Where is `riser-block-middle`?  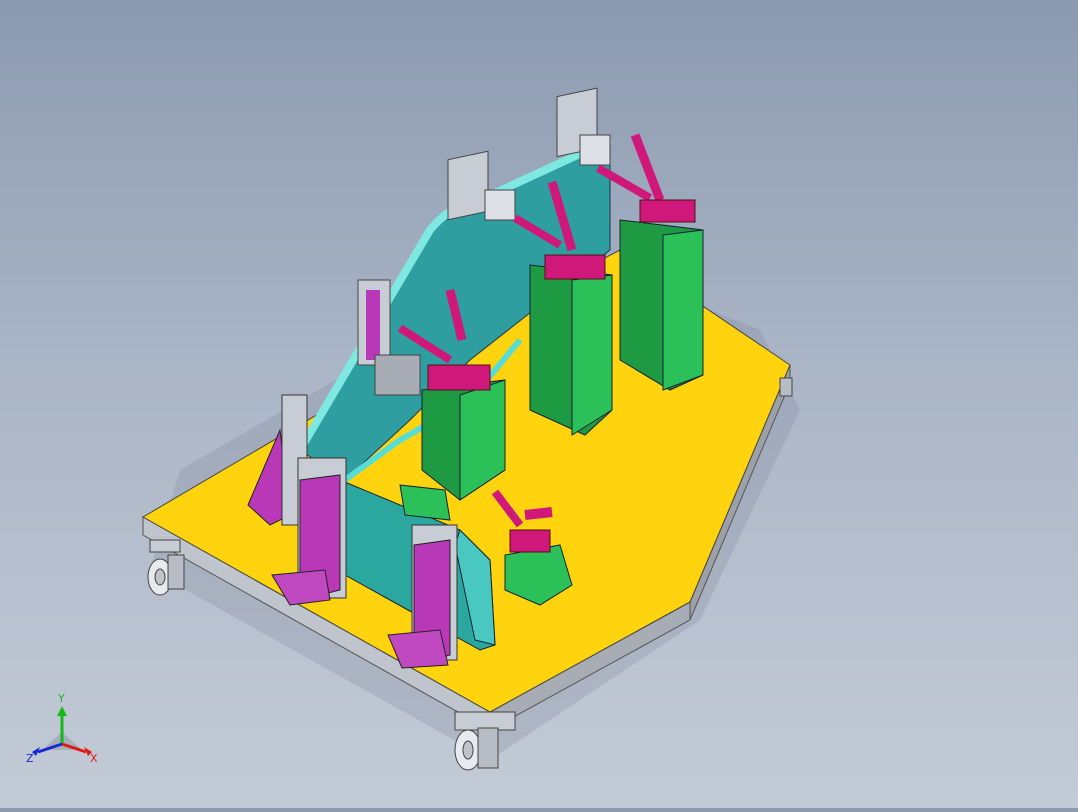
riser-block-middle is located at coordinates (571, 350).